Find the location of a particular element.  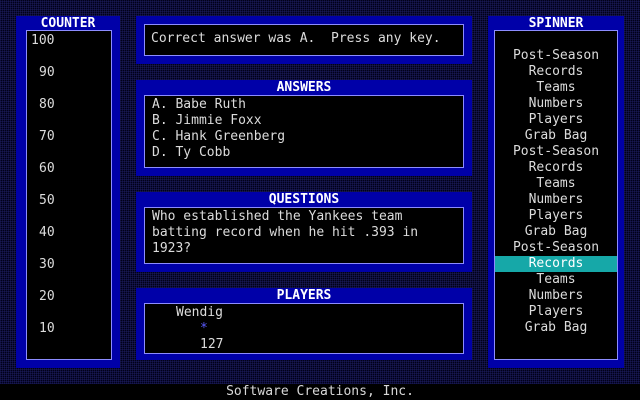

counter-panel: COUNTER 100 90 80 70 60 50 40 30 20 10 is located at coordinates (68, 192).